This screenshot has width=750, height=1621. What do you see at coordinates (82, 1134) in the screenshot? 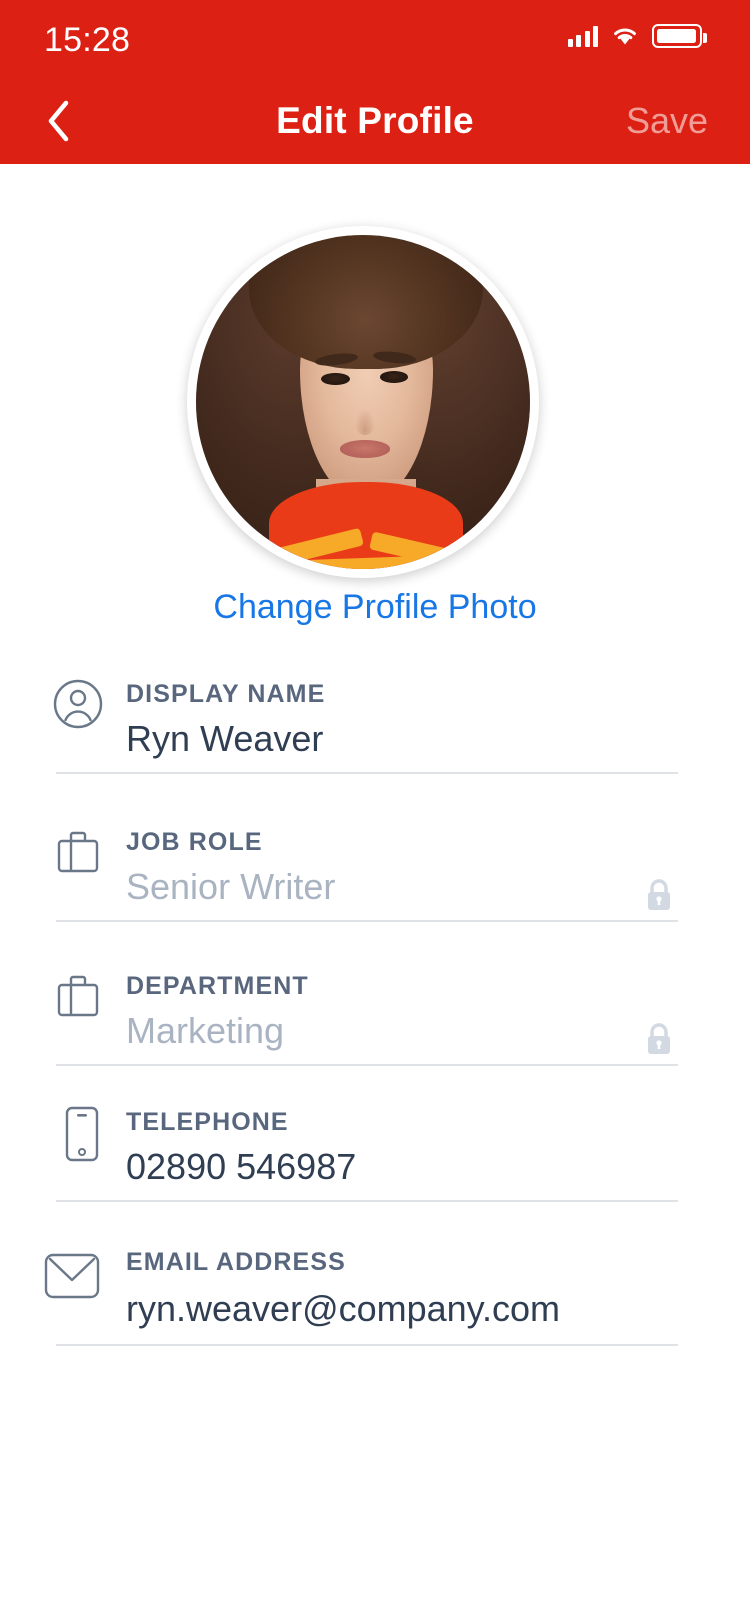
I see `phone-icon` at bounding box center [82, 1134].